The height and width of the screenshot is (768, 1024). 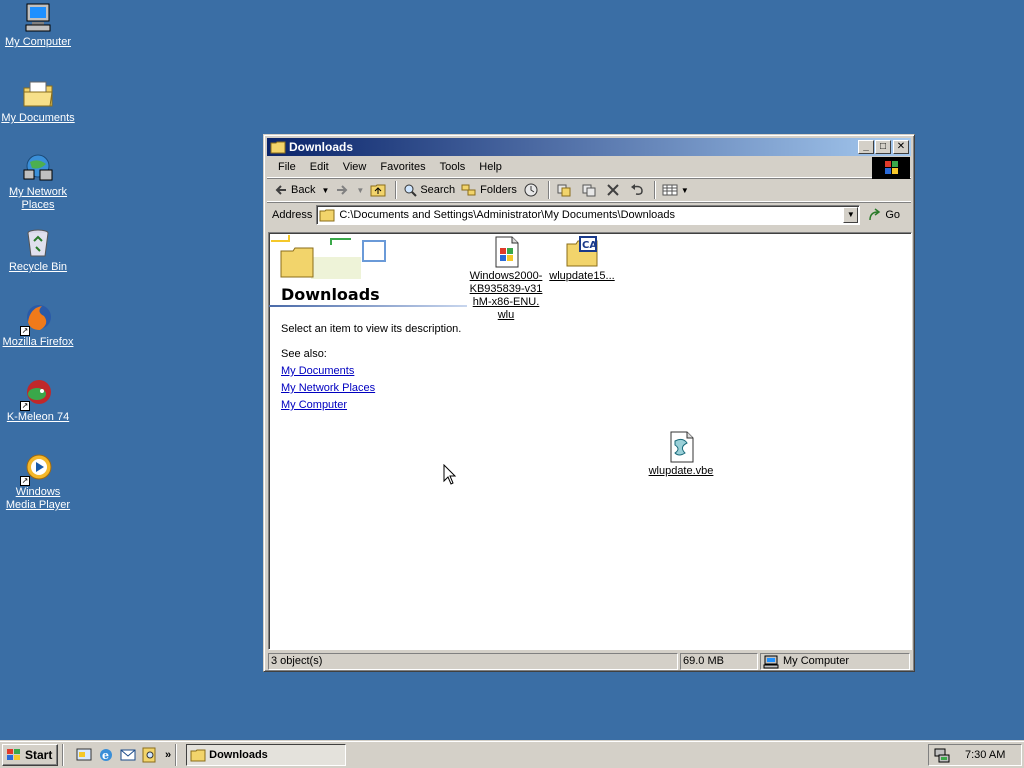 What do you see at coordinates (84, 755) in the screenshot?
I see `show-desktop-icon` at bounding box center [84, 755].